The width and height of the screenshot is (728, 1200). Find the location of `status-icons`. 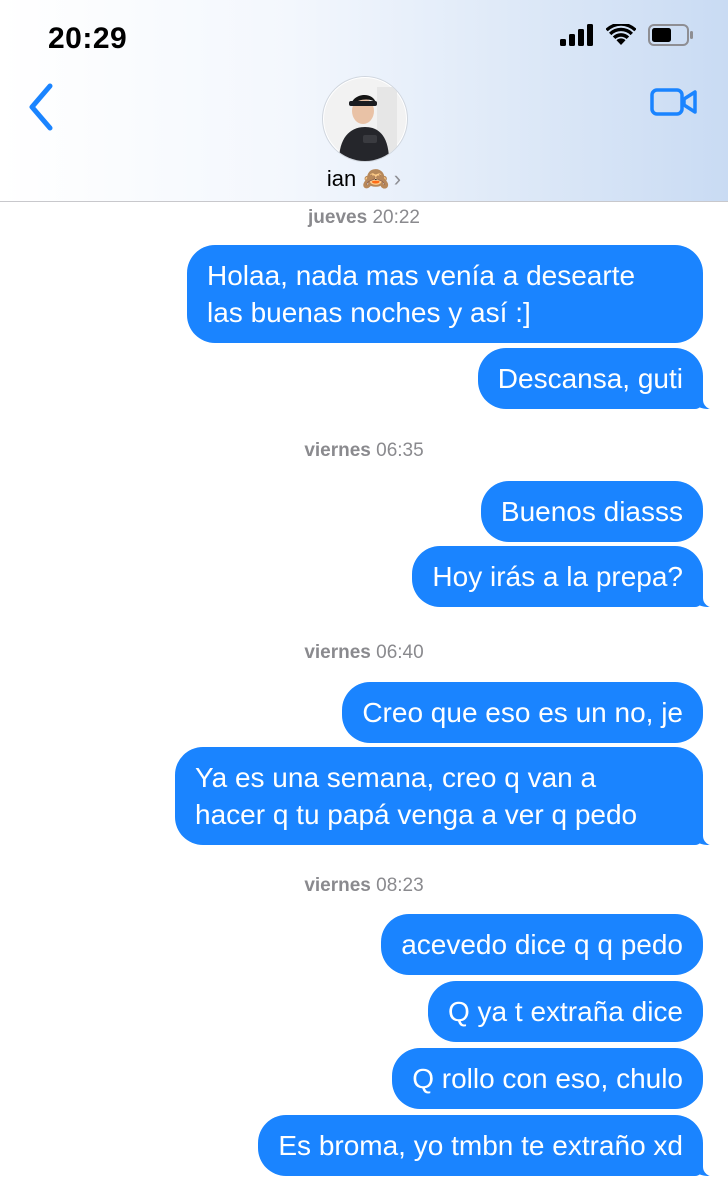

status-icons is located at coordinates (627, 35).